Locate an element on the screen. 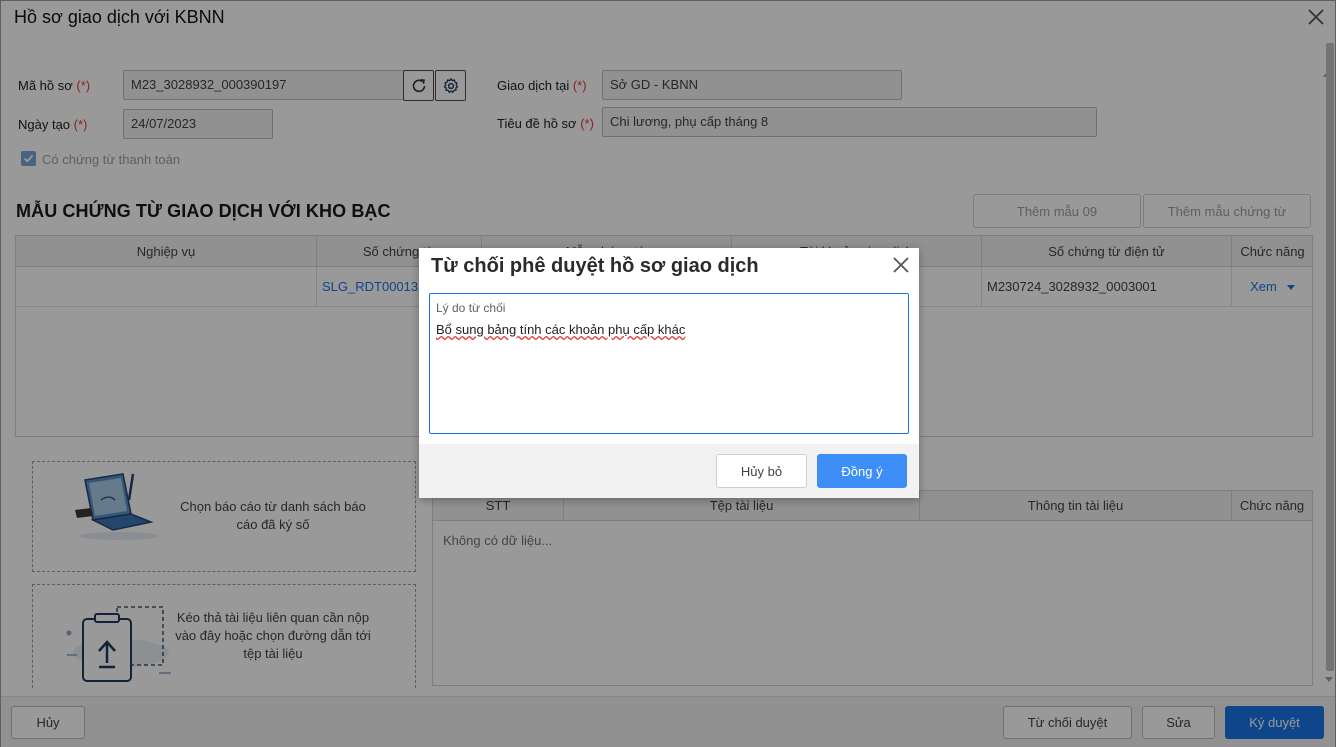 Image resolution: width=1336 pixels, height=747 pixels. dialog-title: Từ chối phê duyệt hồ sơ giao dịch is located at coordinates (595, 266).